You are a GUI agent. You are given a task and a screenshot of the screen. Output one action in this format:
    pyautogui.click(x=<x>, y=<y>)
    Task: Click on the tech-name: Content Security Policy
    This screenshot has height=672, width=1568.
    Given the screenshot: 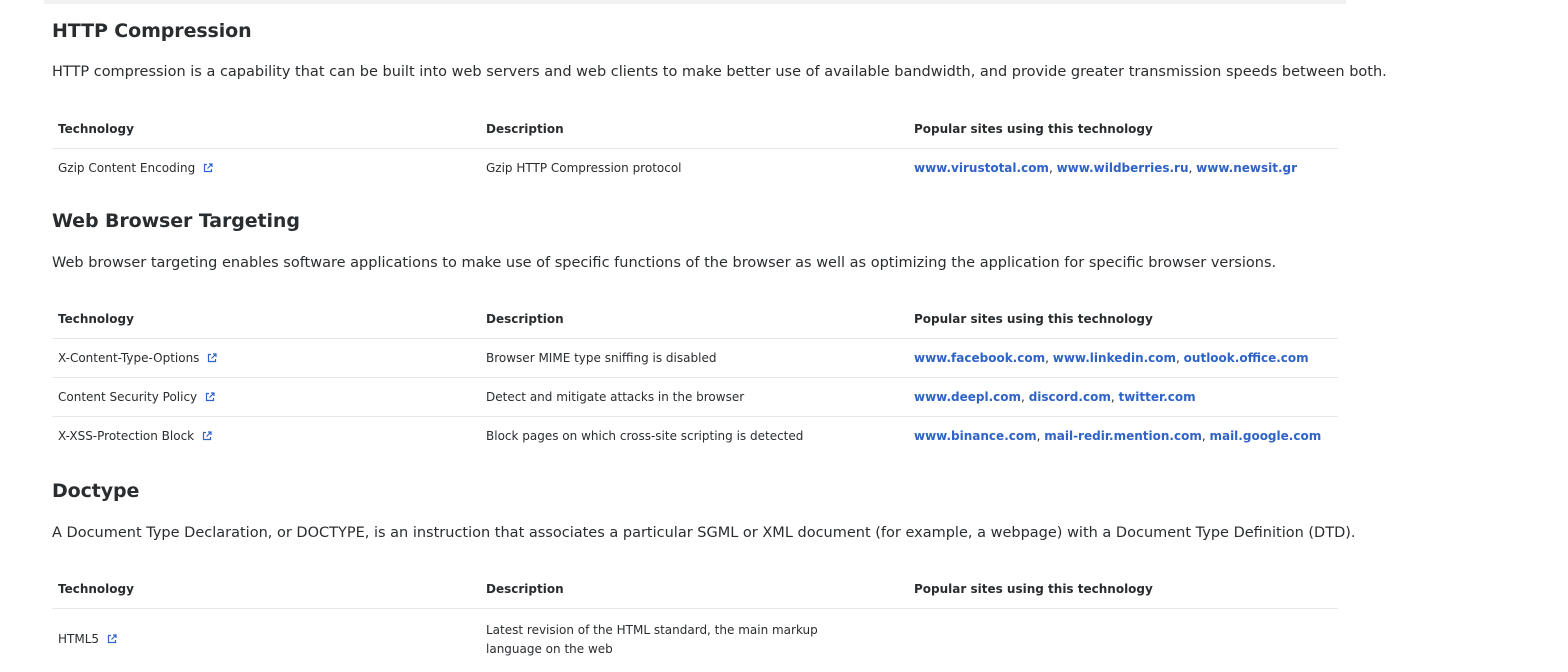 What is the action you would take?
    pyautogui.click(x=127, y=397)
    